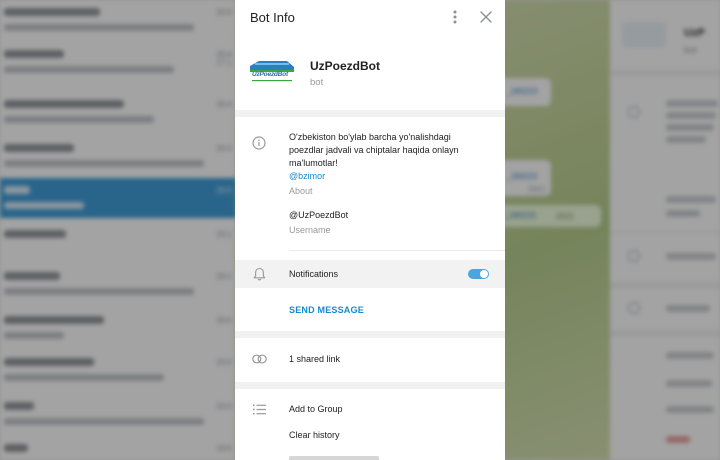  What do you see at coordinates (259, 274) in the screenshot?
I see `bell-icon` at bounding box center [259, 274].